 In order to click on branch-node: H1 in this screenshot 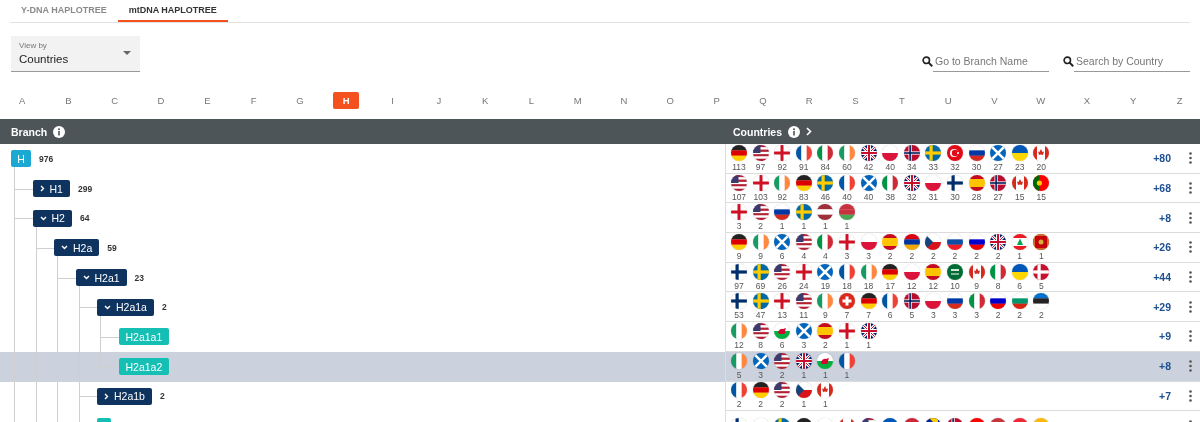, I will do `click(51, 189)`.